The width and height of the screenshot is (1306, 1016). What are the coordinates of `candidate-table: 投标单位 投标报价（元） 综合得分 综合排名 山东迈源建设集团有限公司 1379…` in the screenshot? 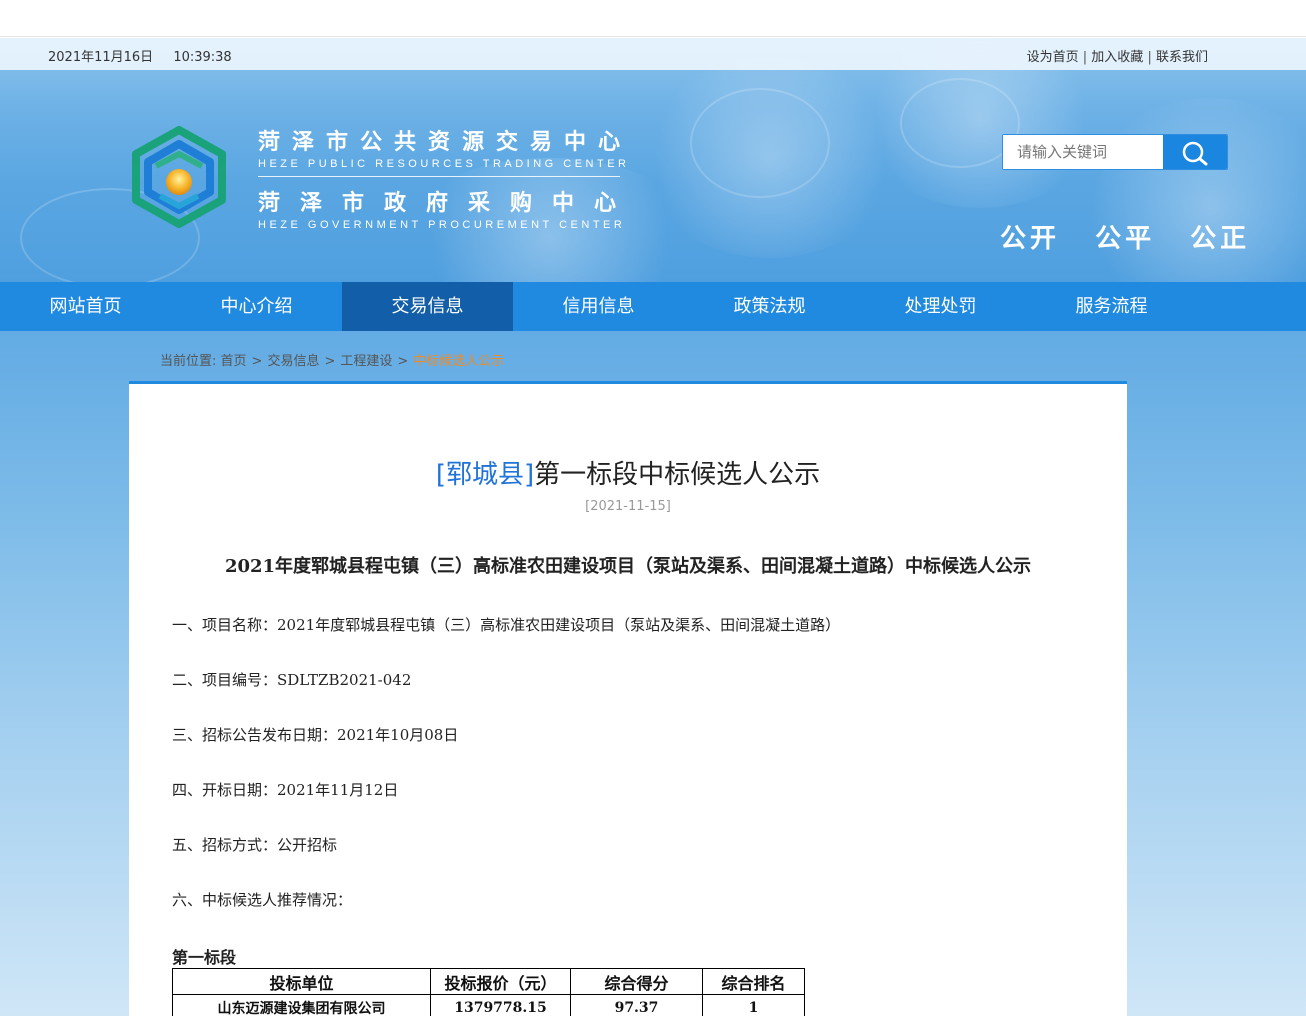 It's located at (488, 992).